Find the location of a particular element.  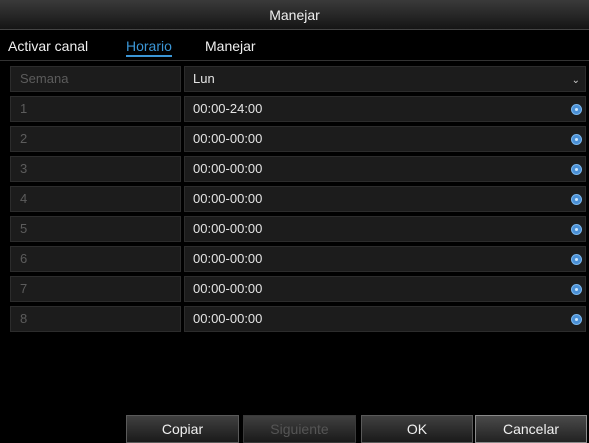

header-divider is located at coordinates (294, 60).